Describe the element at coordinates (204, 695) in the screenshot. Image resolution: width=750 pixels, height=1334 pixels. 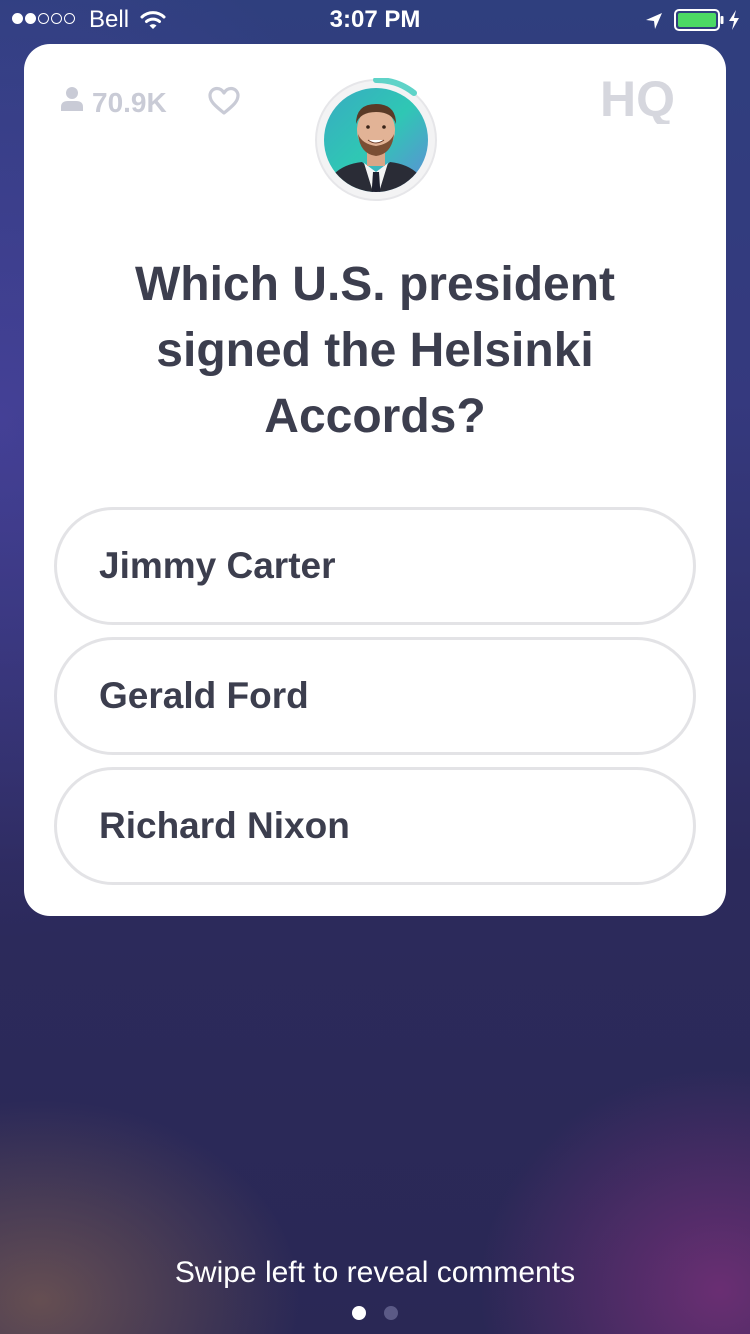
I see `answer-label: Gerald Ford` at that location.